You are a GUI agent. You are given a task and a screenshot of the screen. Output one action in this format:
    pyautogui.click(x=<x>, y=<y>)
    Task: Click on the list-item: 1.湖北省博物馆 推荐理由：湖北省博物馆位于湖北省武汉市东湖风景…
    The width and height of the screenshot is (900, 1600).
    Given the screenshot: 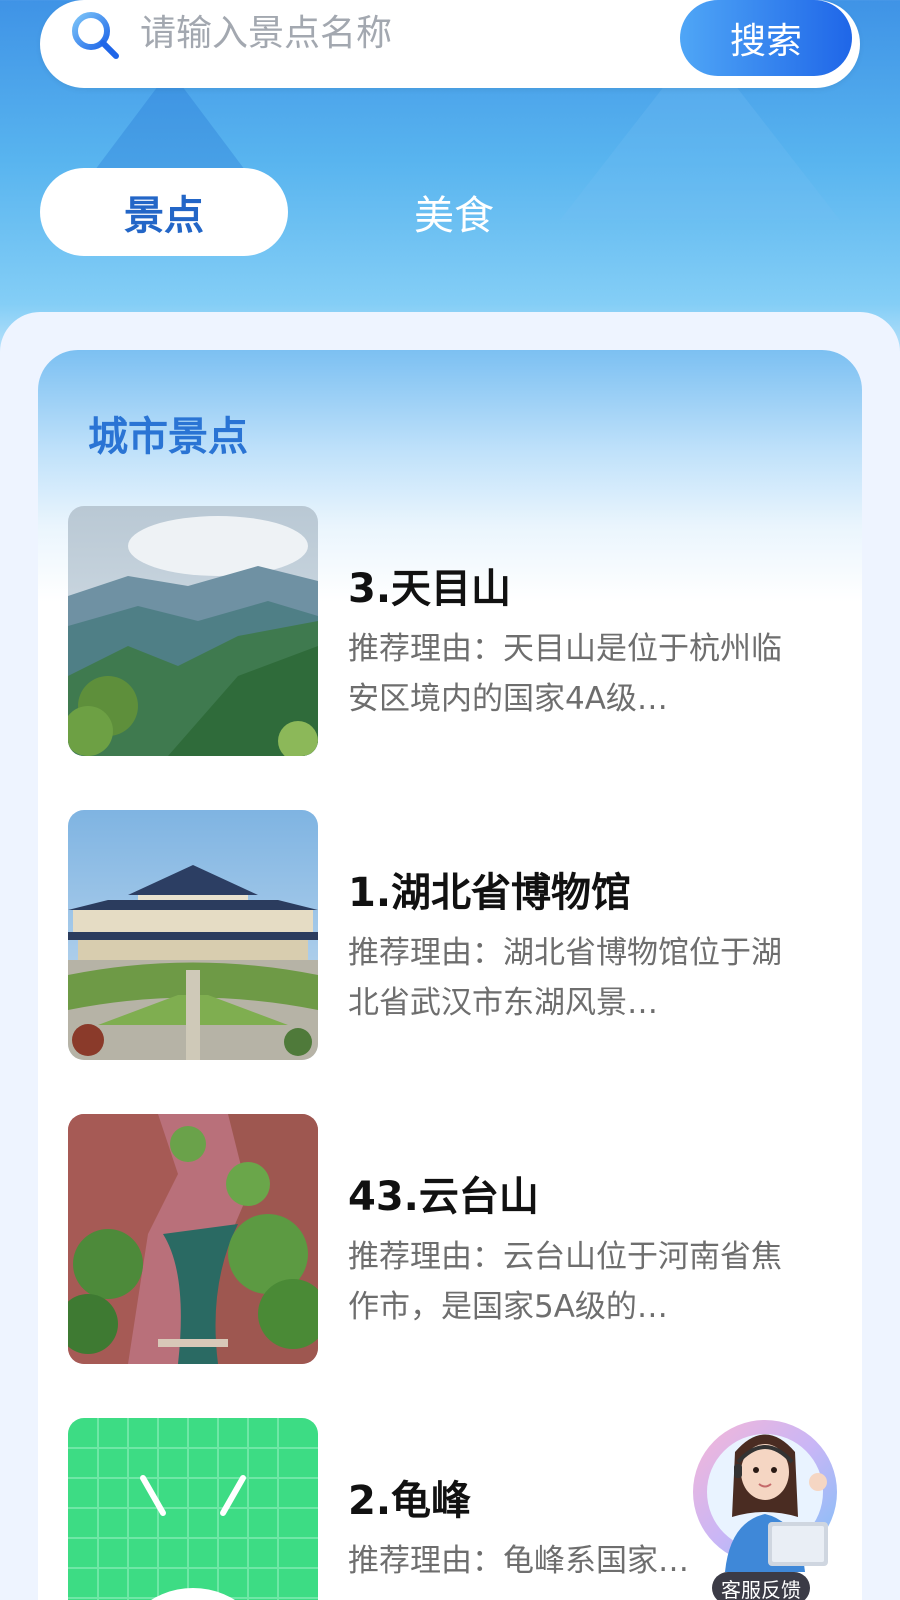 What is the action you would take?
    pyautogui.click(x=448, y=935)
    